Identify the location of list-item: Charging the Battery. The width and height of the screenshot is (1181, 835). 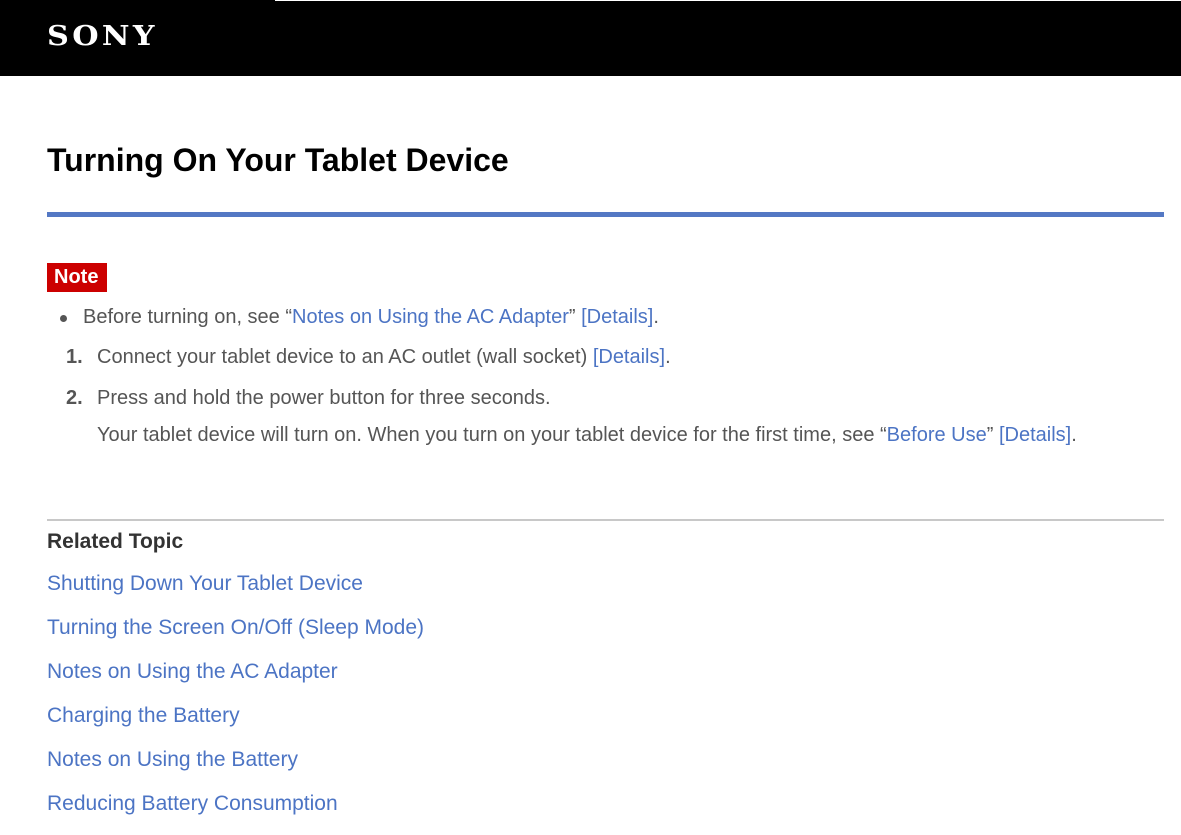
(235, 725).